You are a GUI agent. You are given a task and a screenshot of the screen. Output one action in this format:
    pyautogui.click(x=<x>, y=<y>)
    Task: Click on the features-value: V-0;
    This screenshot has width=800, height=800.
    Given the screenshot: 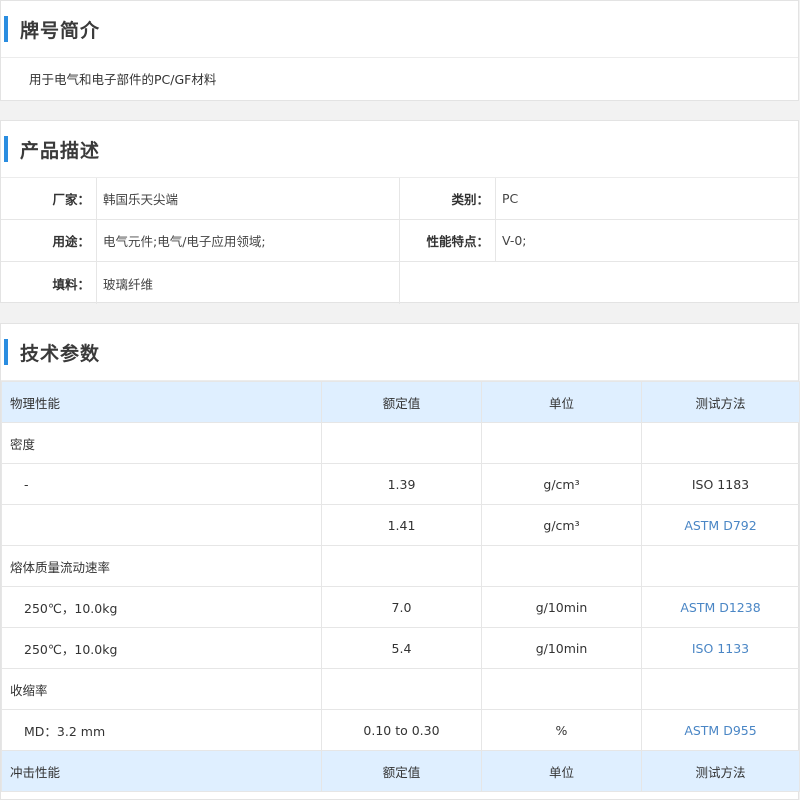 What is the action you would take?
    pyautogui.click(x=647, y=241)
    